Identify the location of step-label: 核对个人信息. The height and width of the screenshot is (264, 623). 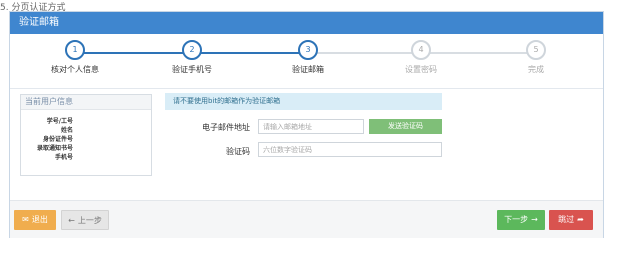
(75, 69).